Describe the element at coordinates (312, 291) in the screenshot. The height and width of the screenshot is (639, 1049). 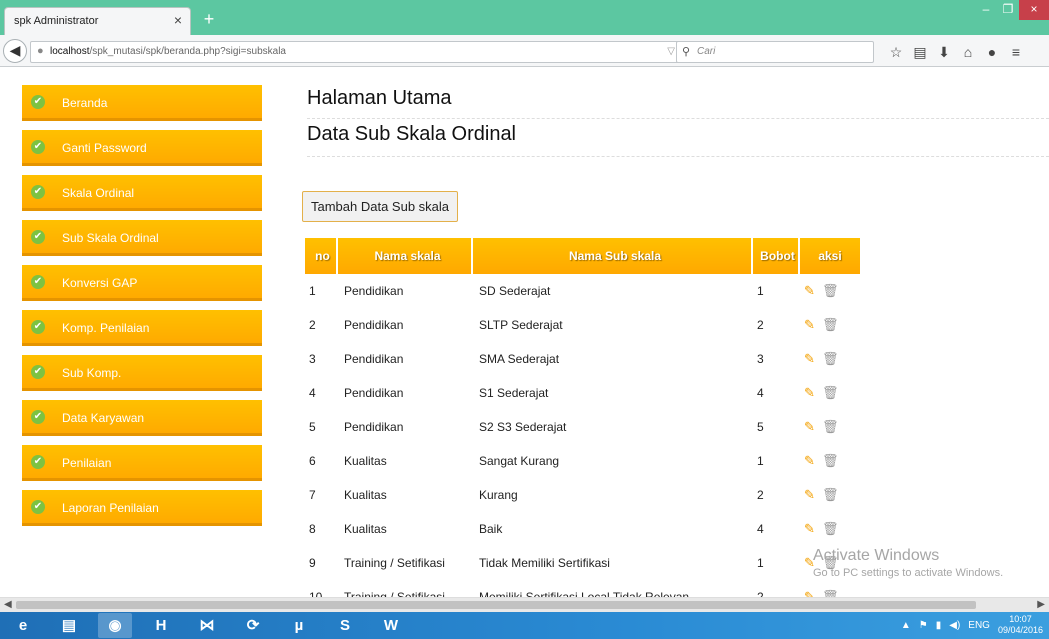
I see `cell-no: 1` at that location.